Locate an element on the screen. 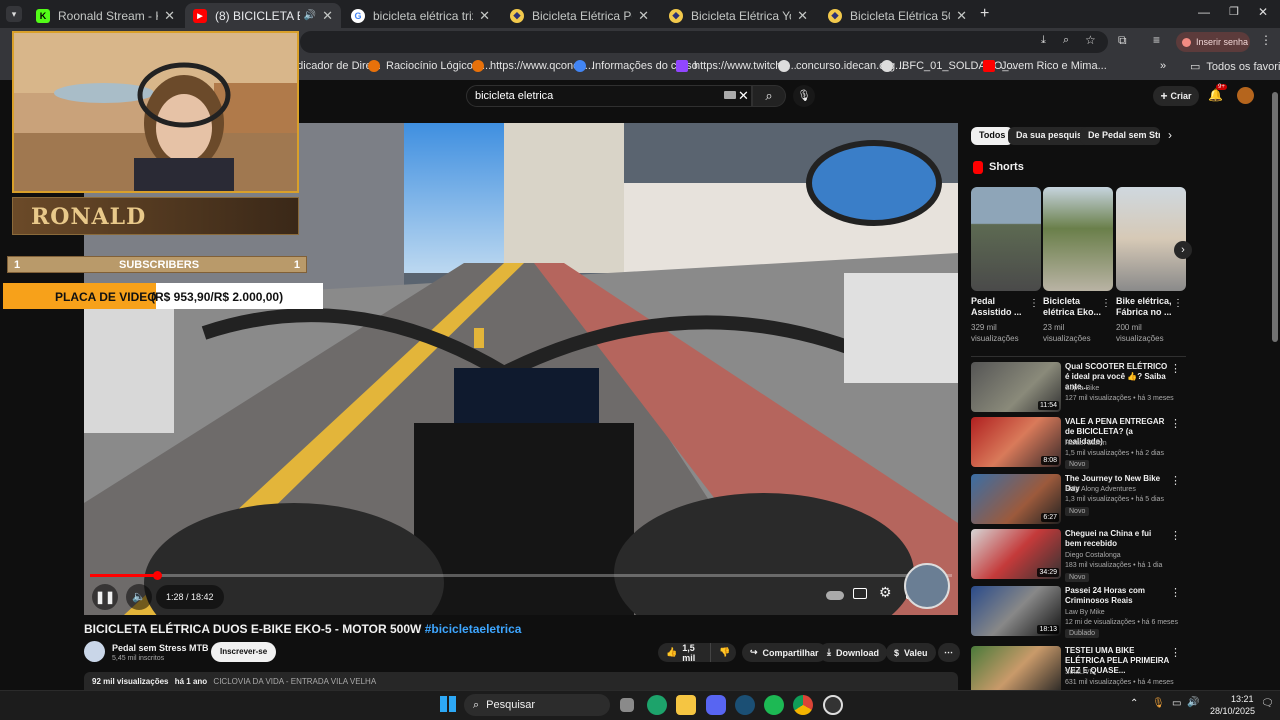  settings-gear-icon: ⚙ is located at coordinates (885, 592).